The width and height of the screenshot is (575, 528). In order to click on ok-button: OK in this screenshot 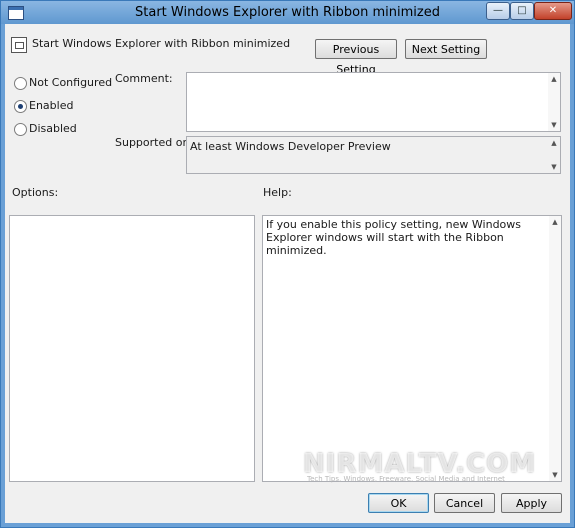, I will do `click(398, 503)`.